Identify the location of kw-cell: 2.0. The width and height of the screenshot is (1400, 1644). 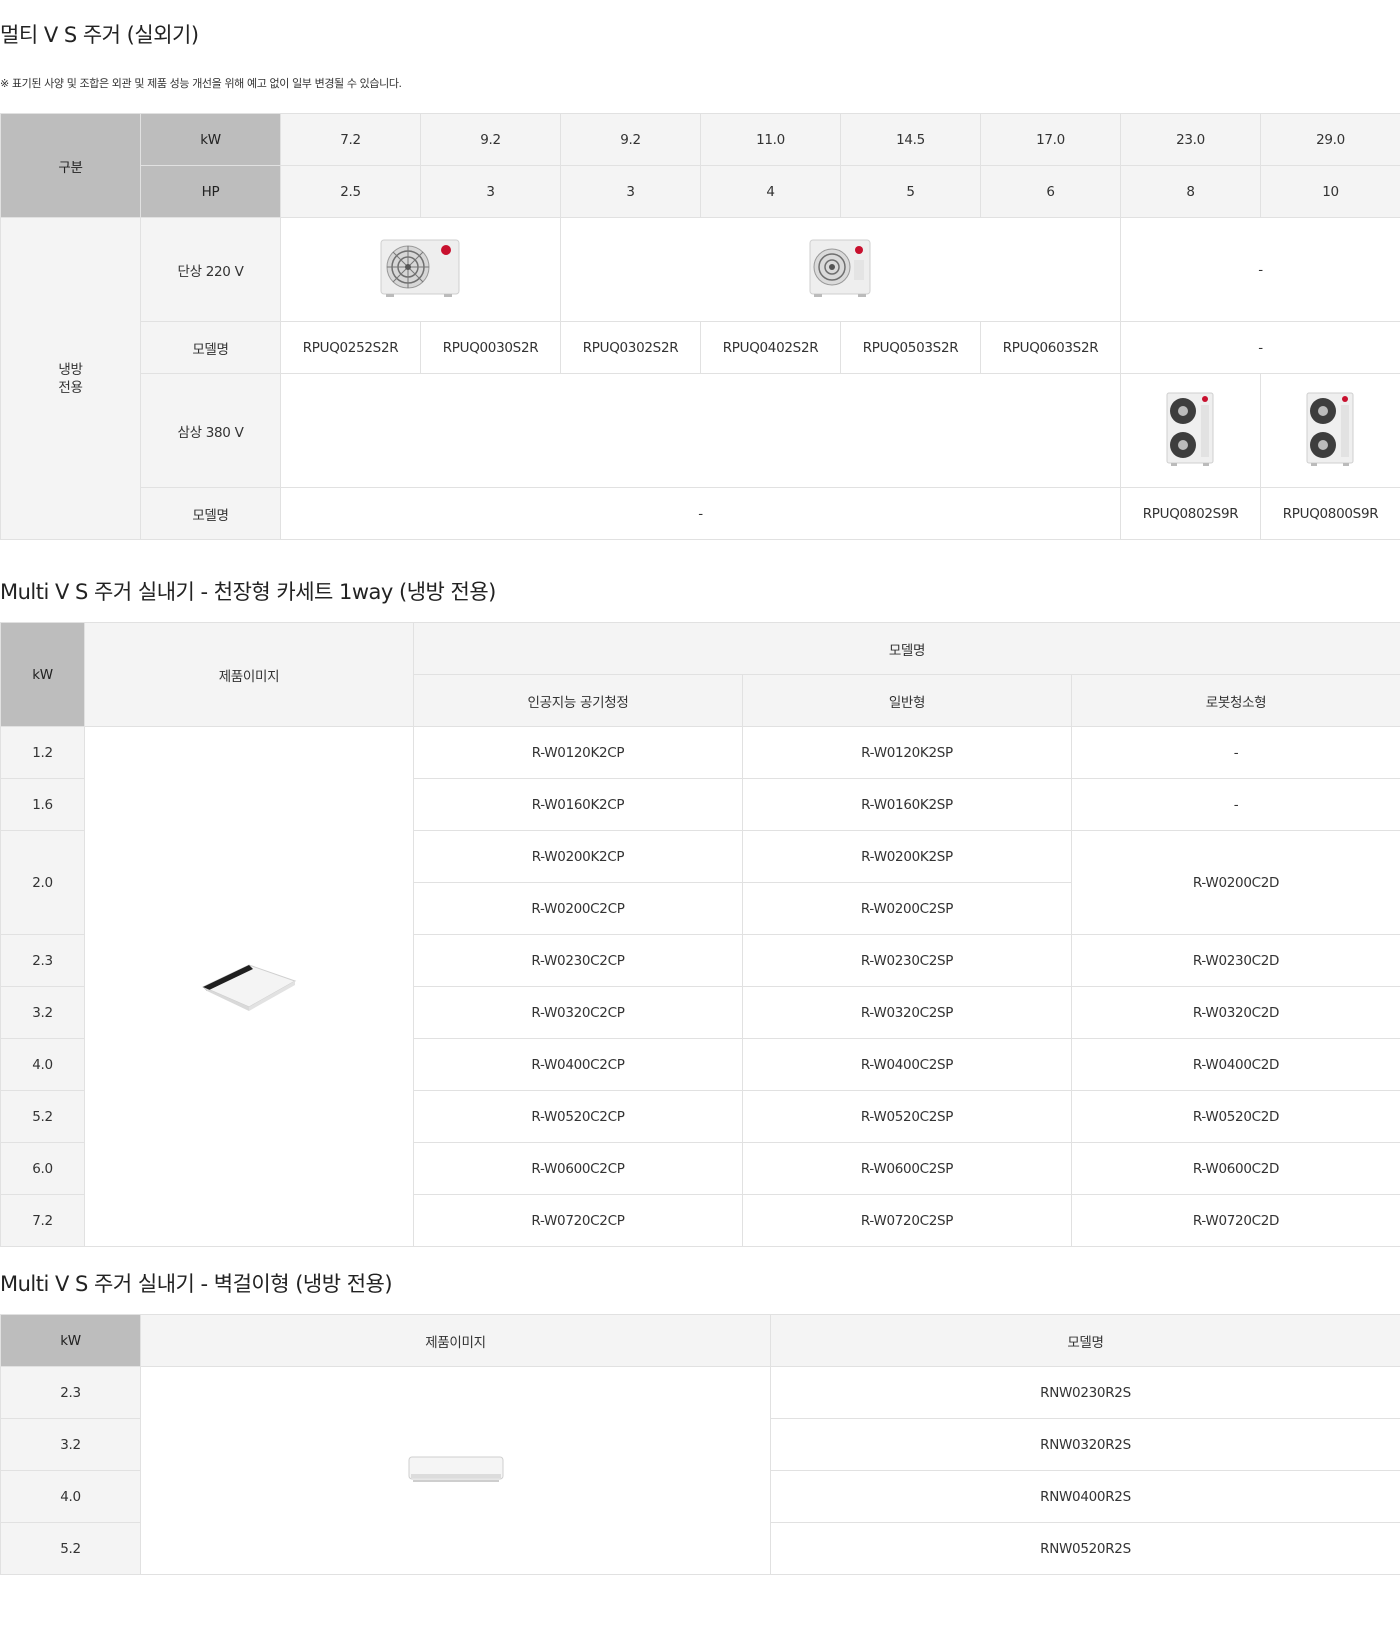
(43, 883).